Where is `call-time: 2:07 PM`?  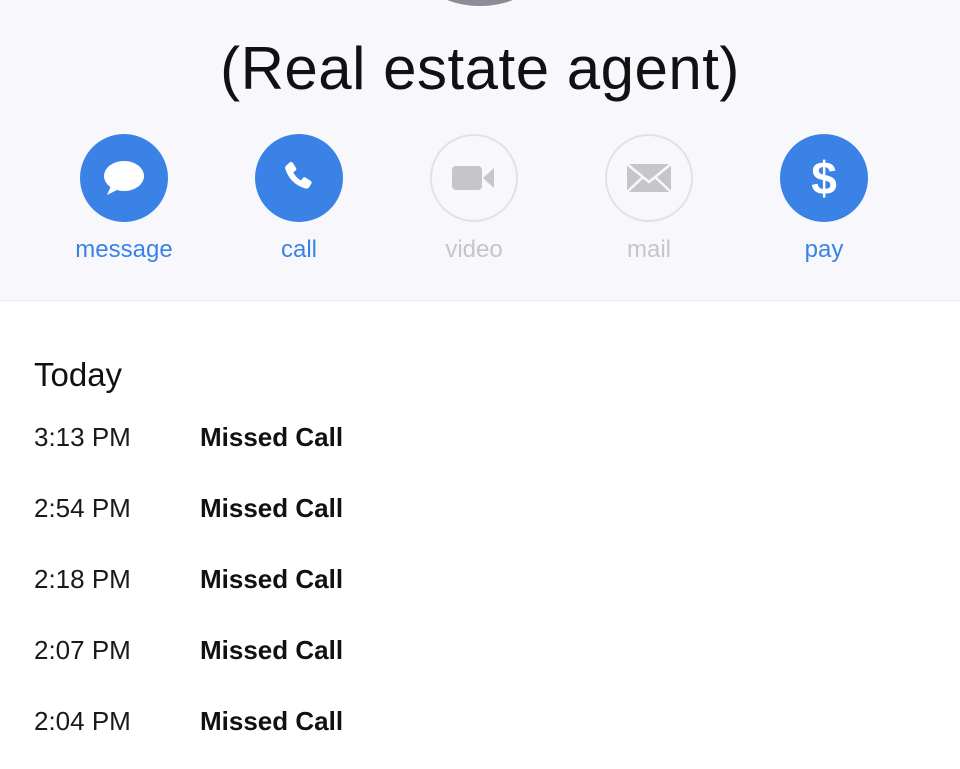 call-time: 2:07 PM is located at coordinates (82, 650).